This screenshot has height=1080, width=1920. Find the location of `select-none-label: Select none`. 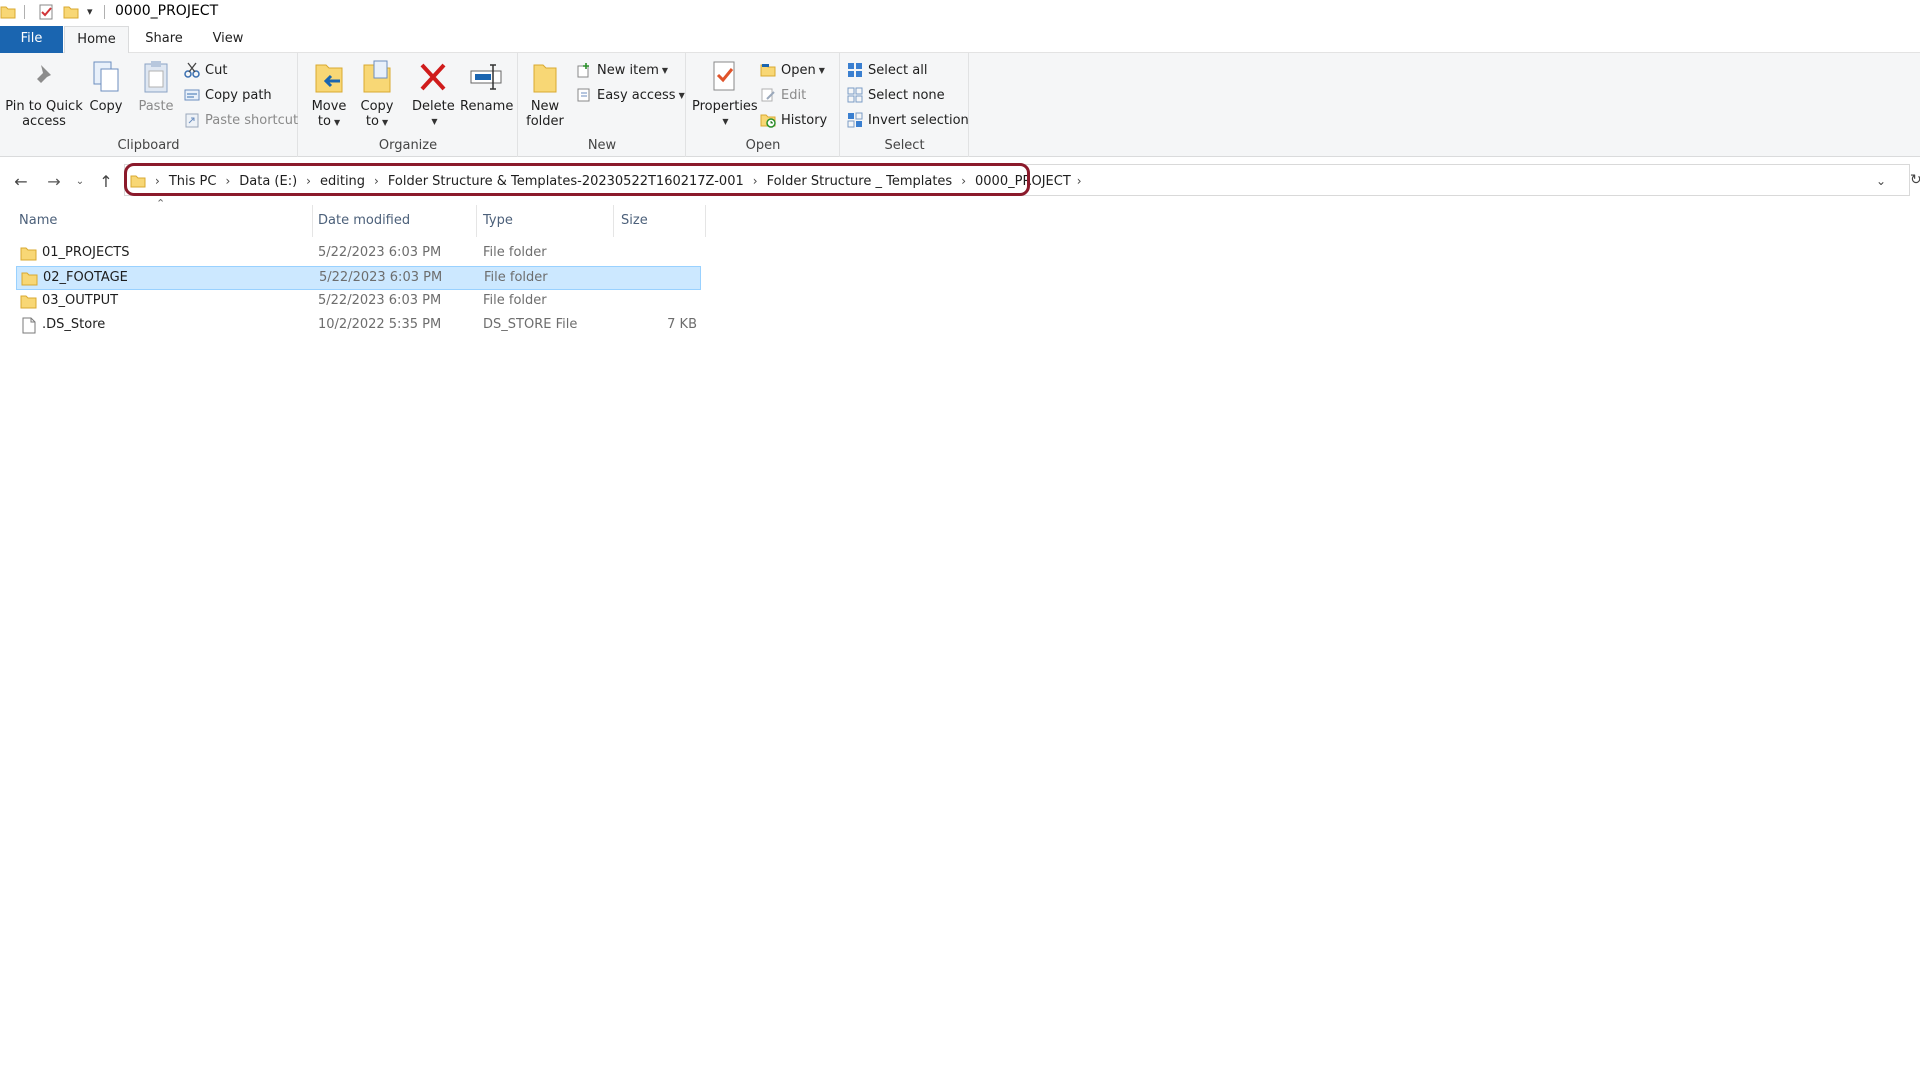

select-none-label: Select none is located at coordinates (906, 95).